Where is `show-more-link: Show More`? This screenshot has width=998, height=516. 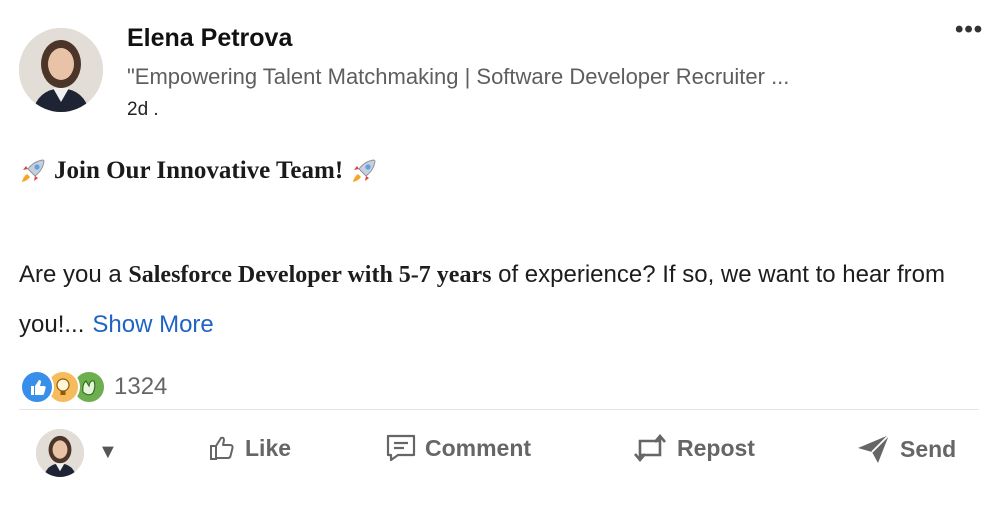 show-more-link: Show More is located at coordinates (152, 324).